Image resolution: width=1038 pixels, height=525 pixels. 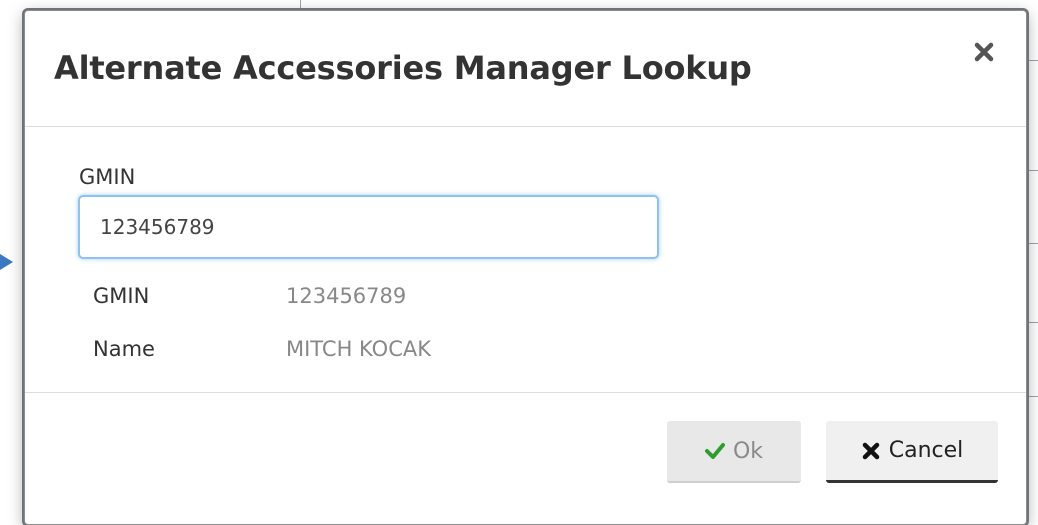 What do you see at coordinates (871, 451) in the screenshot?
I see `times-icon` at bounding box center [871, 451].